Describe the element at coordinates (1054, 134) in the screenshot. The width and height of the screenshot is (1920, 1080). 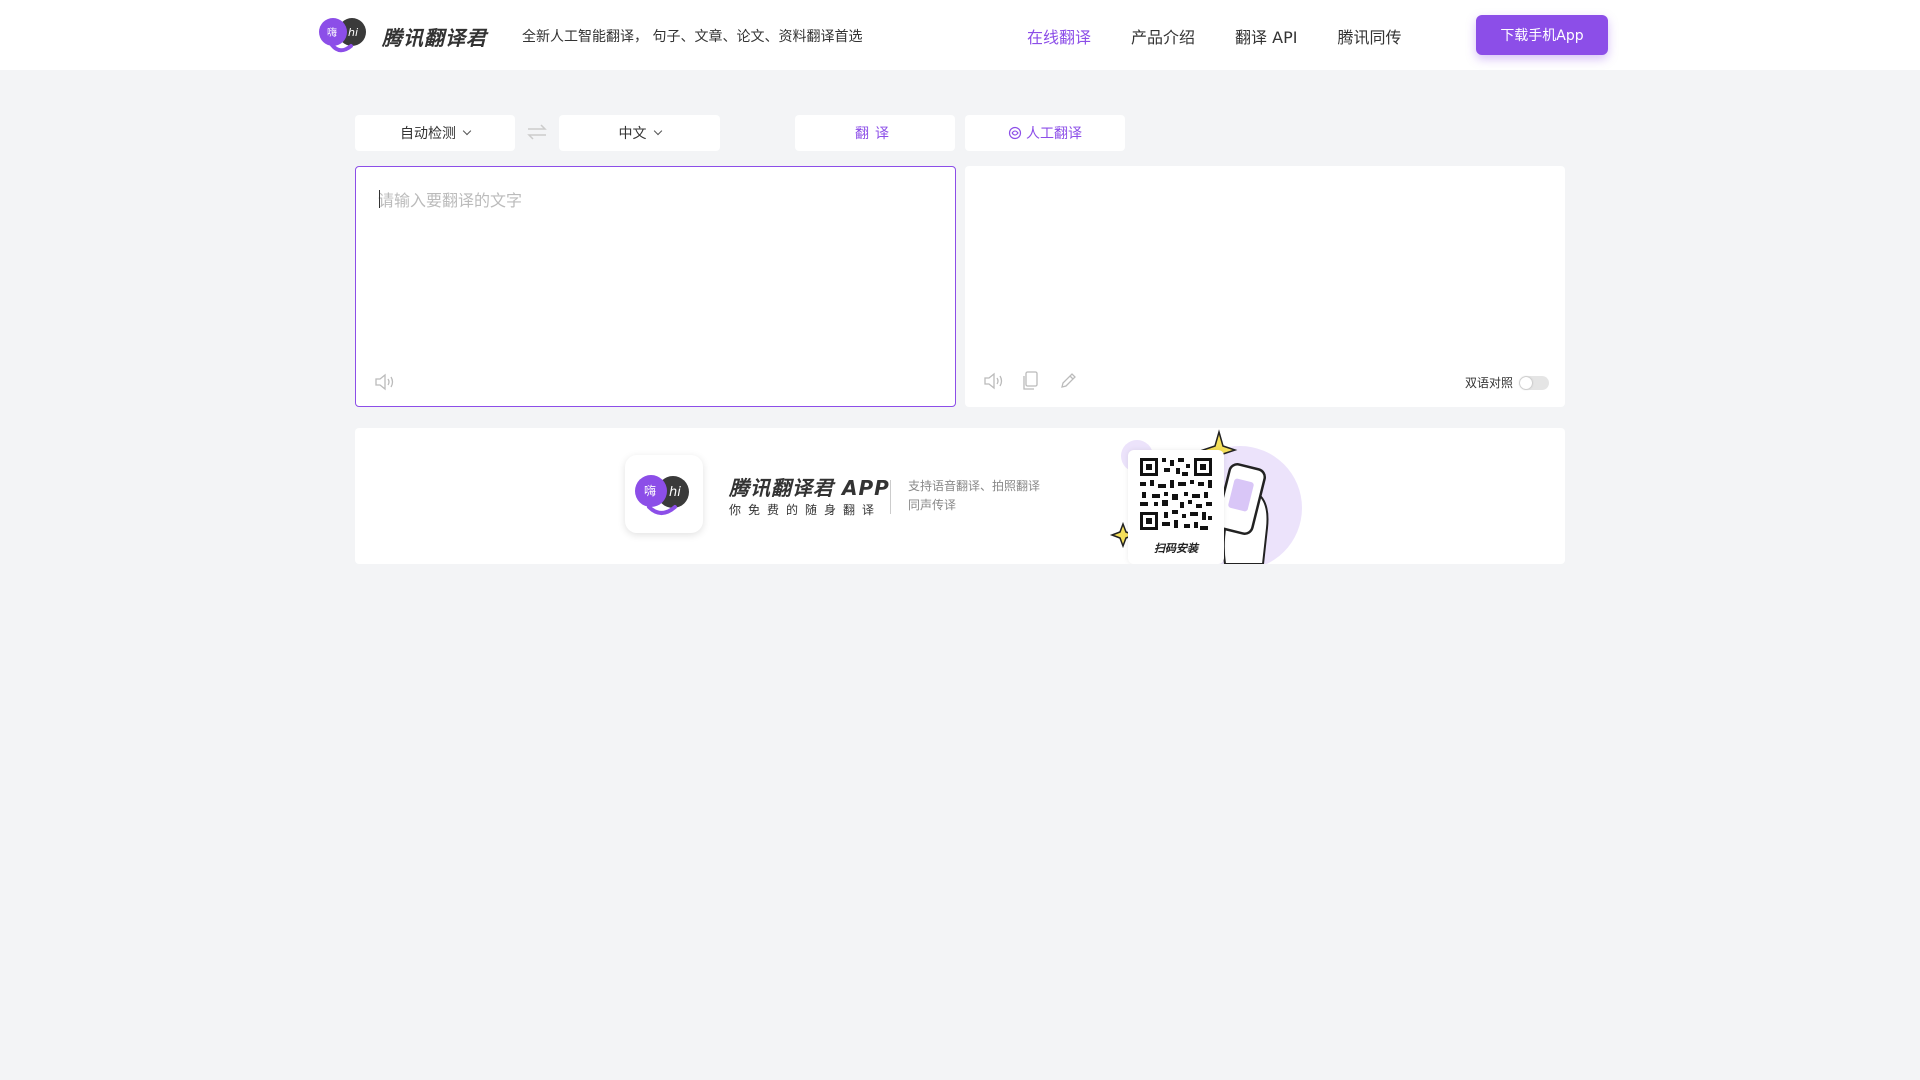
I see `human-translation-label: 人工翻译` at that location.